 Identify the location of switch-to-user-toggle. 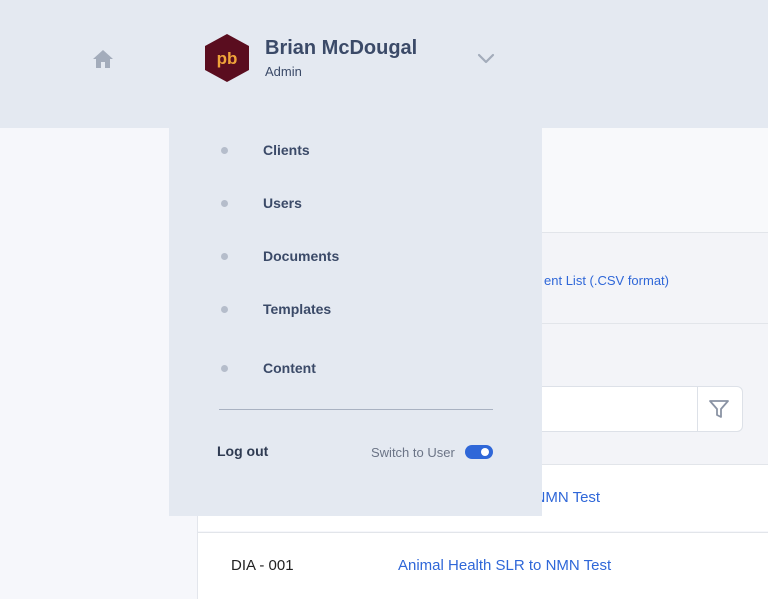
(479, 452).